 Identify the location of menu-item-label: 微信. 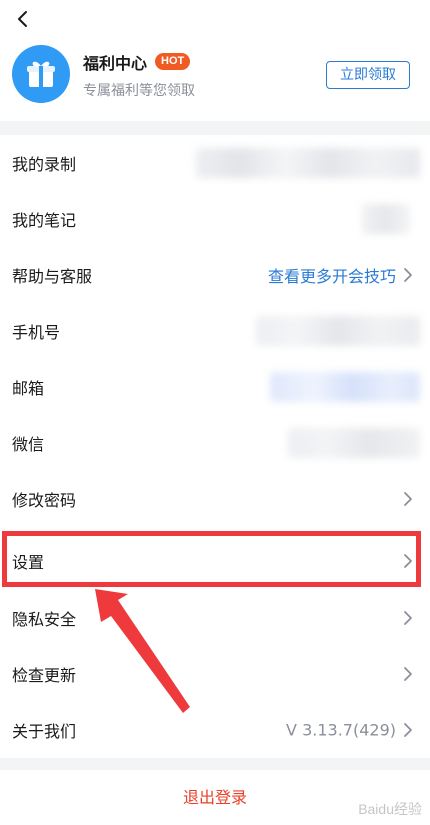
(28, 444).